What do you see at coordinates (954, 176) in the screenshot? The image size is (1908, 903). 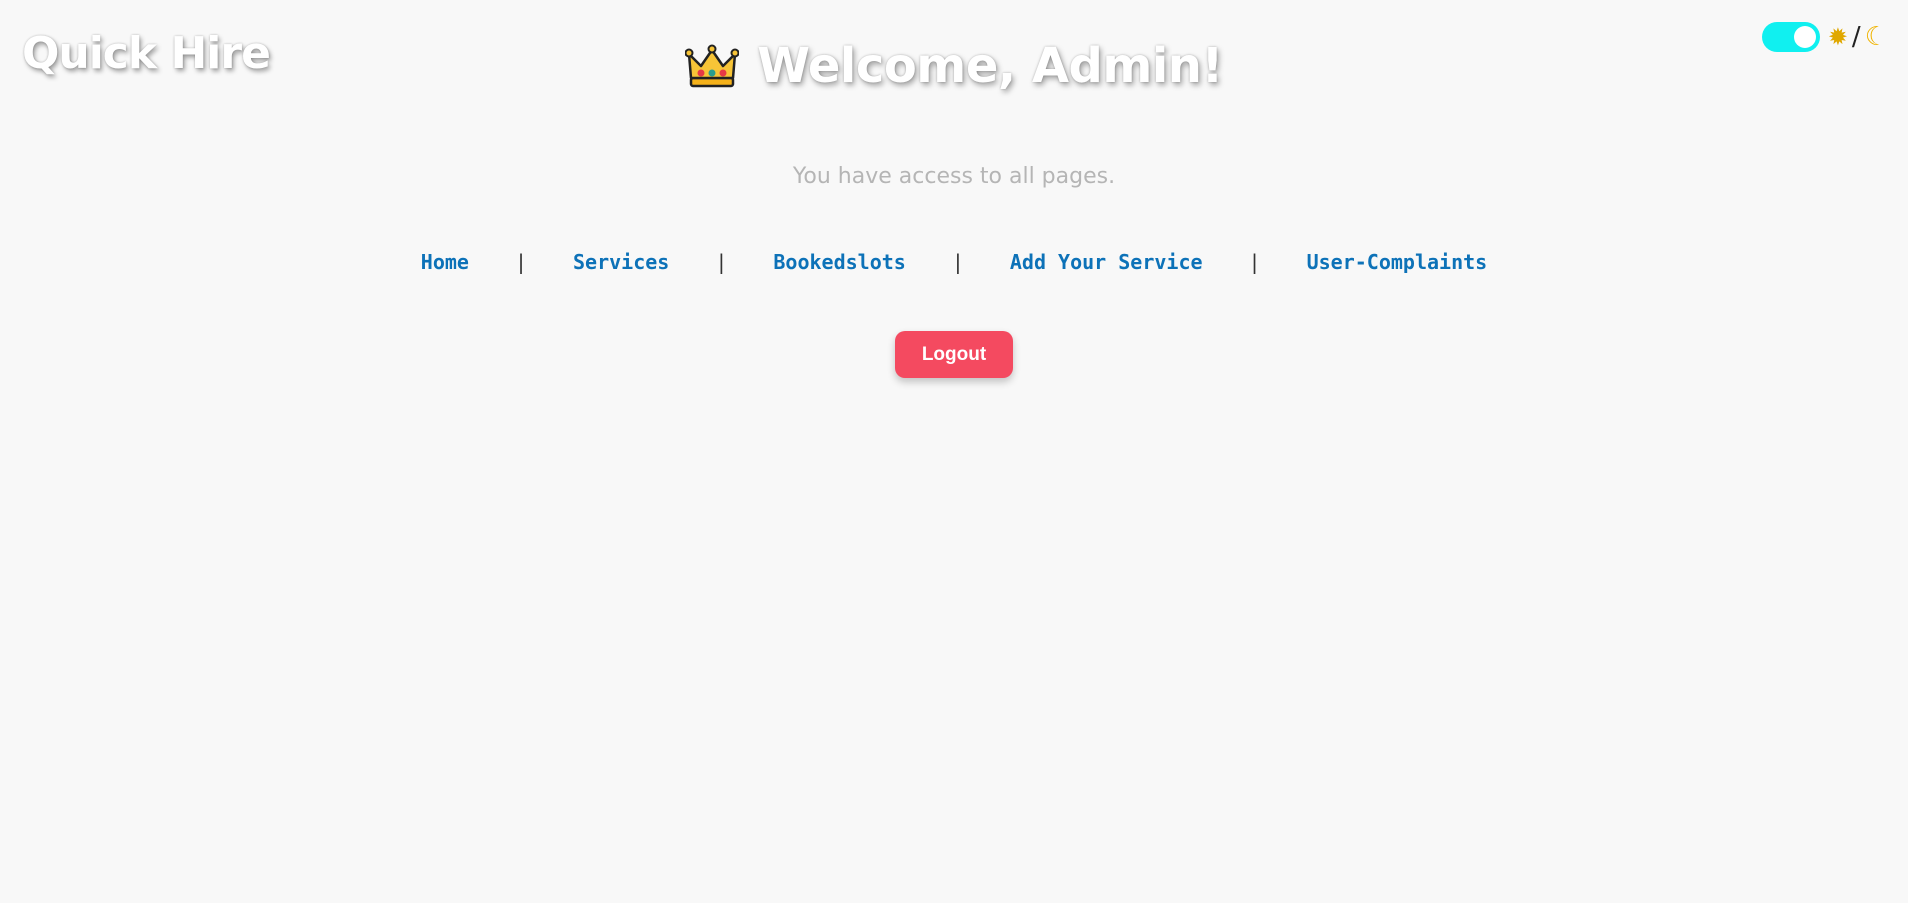 I see `access-note: You have access to all pages.` at bounding box center [954, 176].